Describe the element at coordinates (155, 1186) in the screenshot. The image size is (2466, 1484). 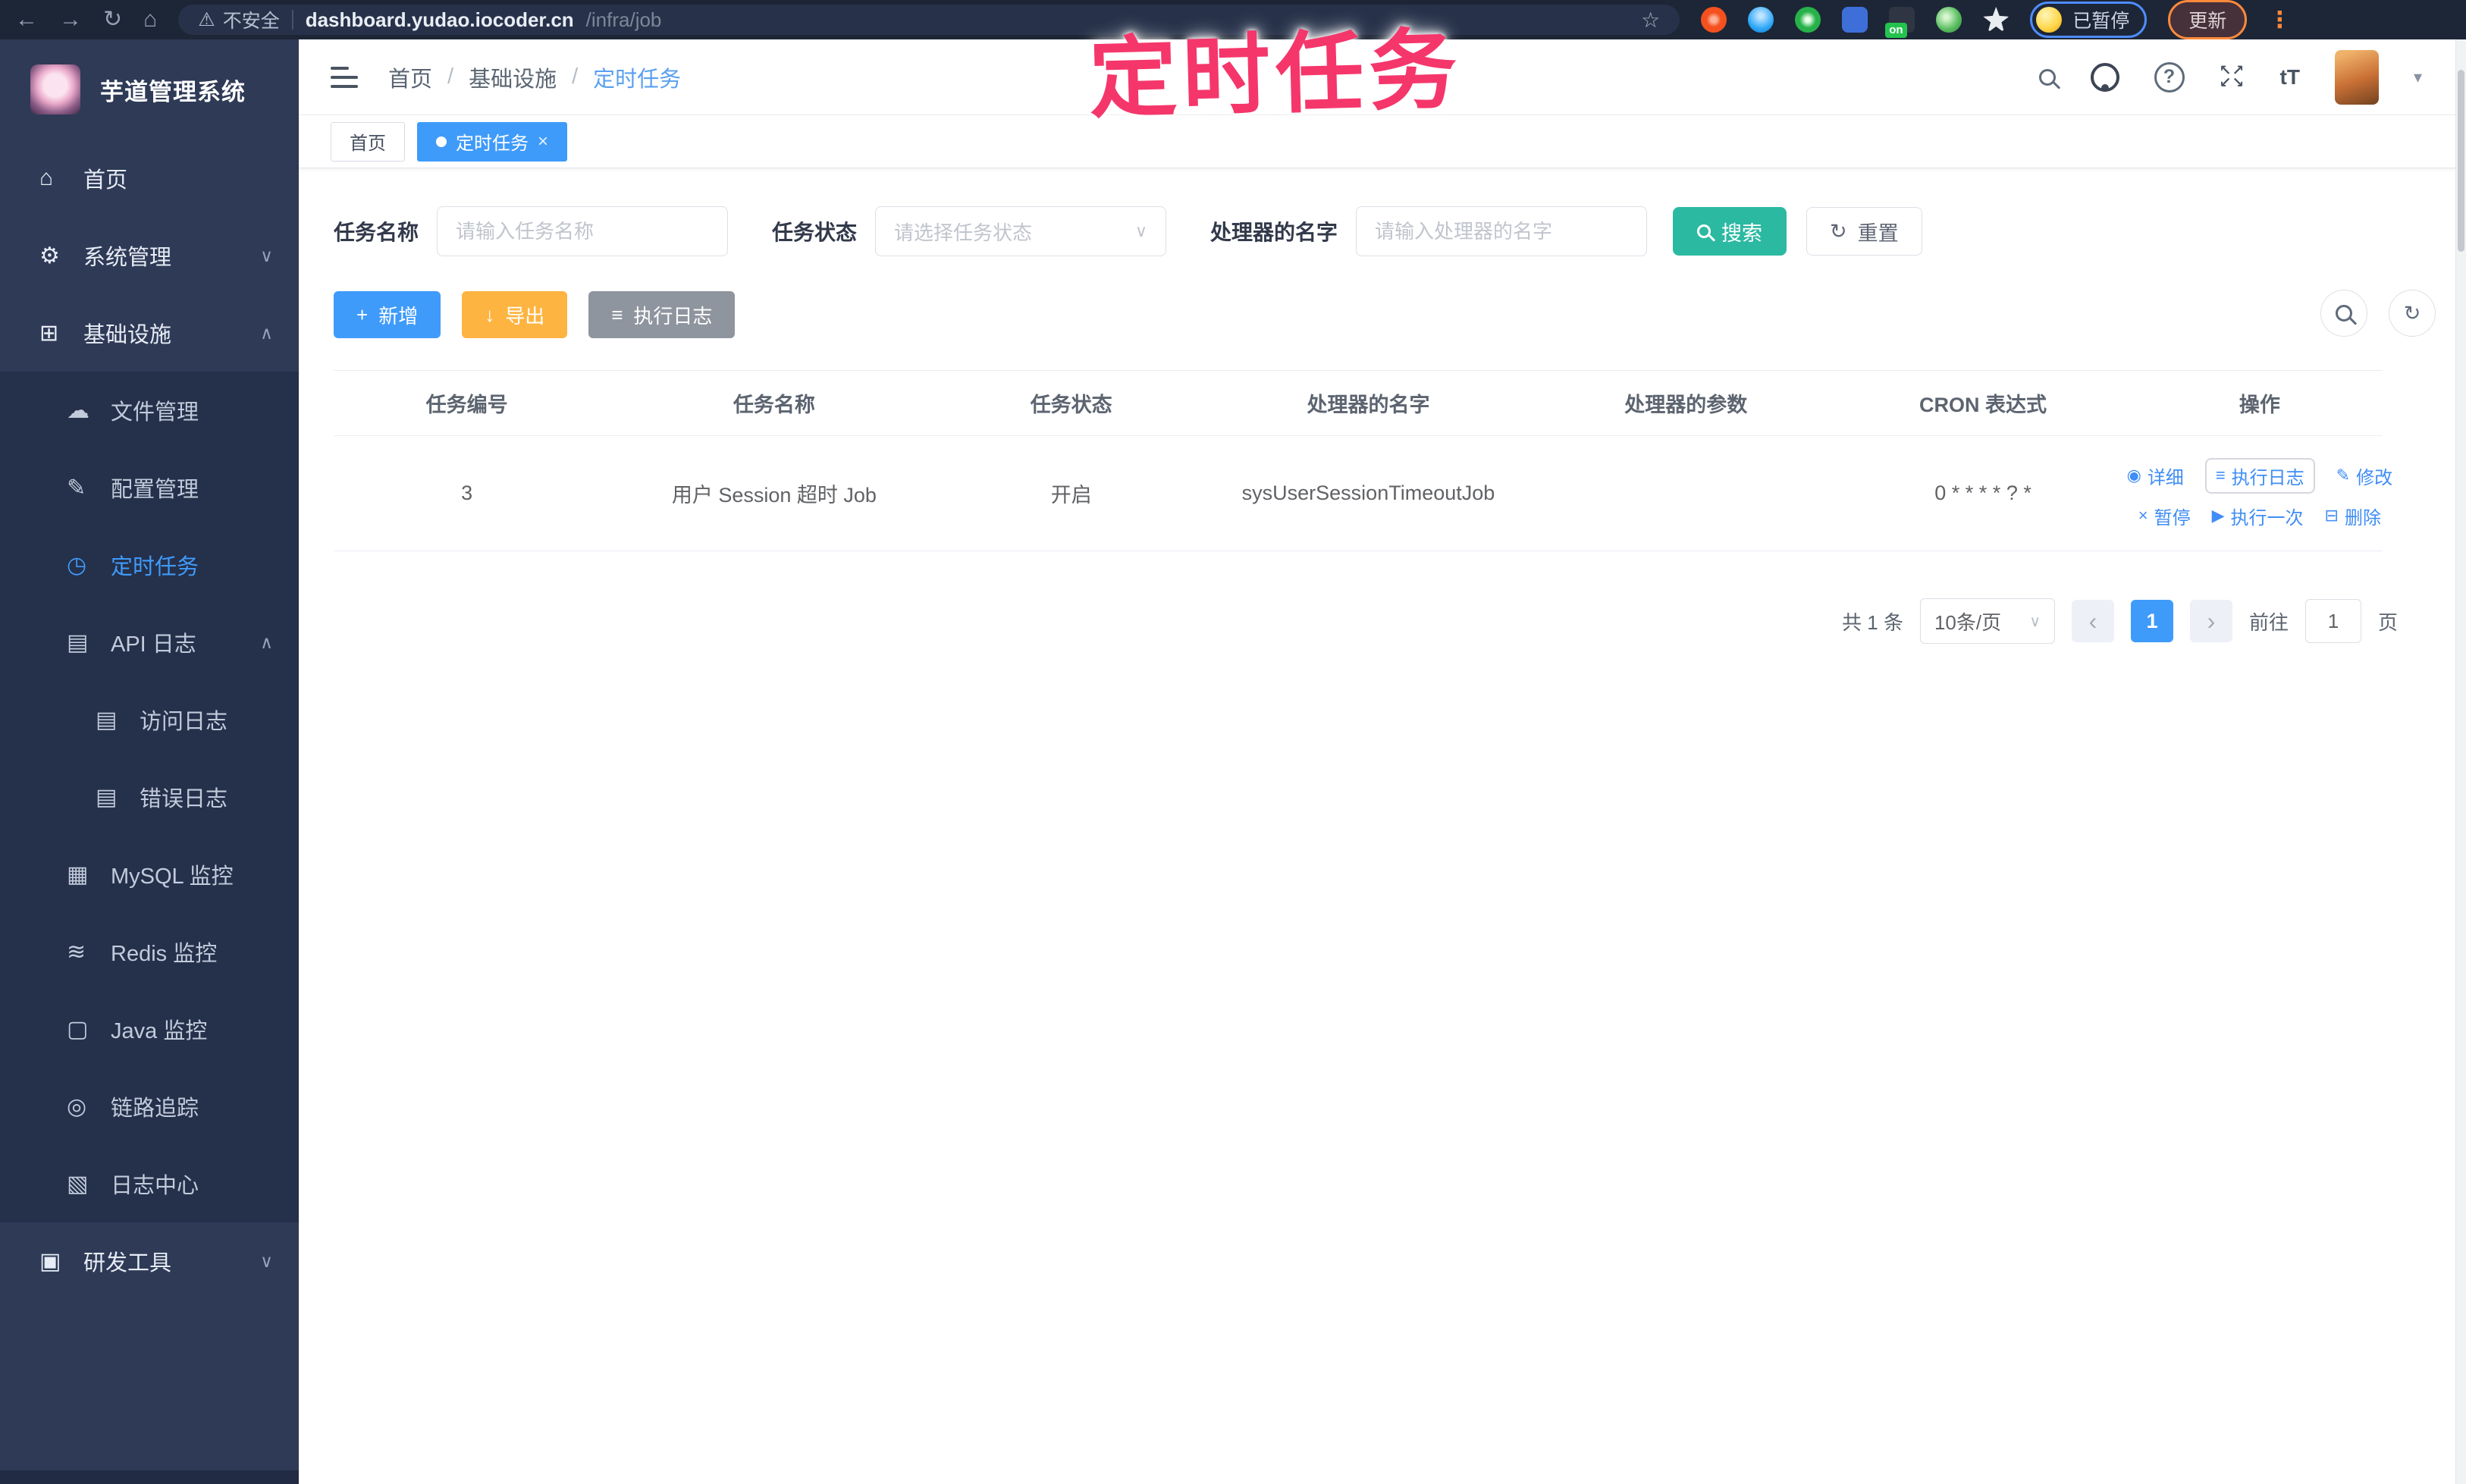
I see `sidebar-item-label: 日志中心` at that location.